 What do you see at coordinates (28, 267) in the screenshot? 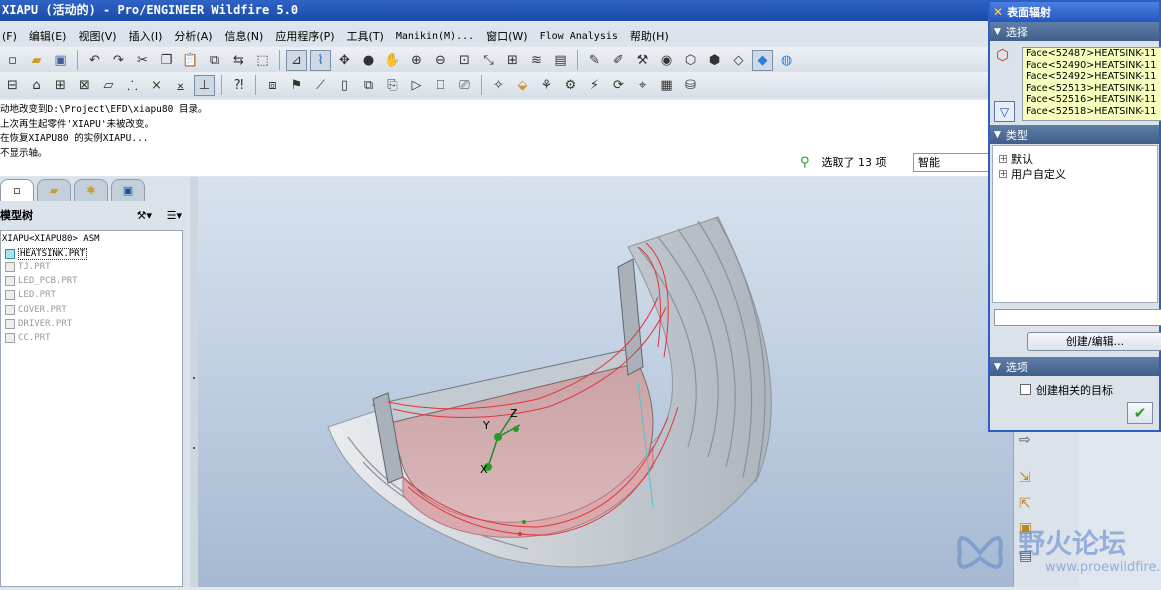
I see `tree-item-tj: TJ.PRT` at bounding box center [28, 267].